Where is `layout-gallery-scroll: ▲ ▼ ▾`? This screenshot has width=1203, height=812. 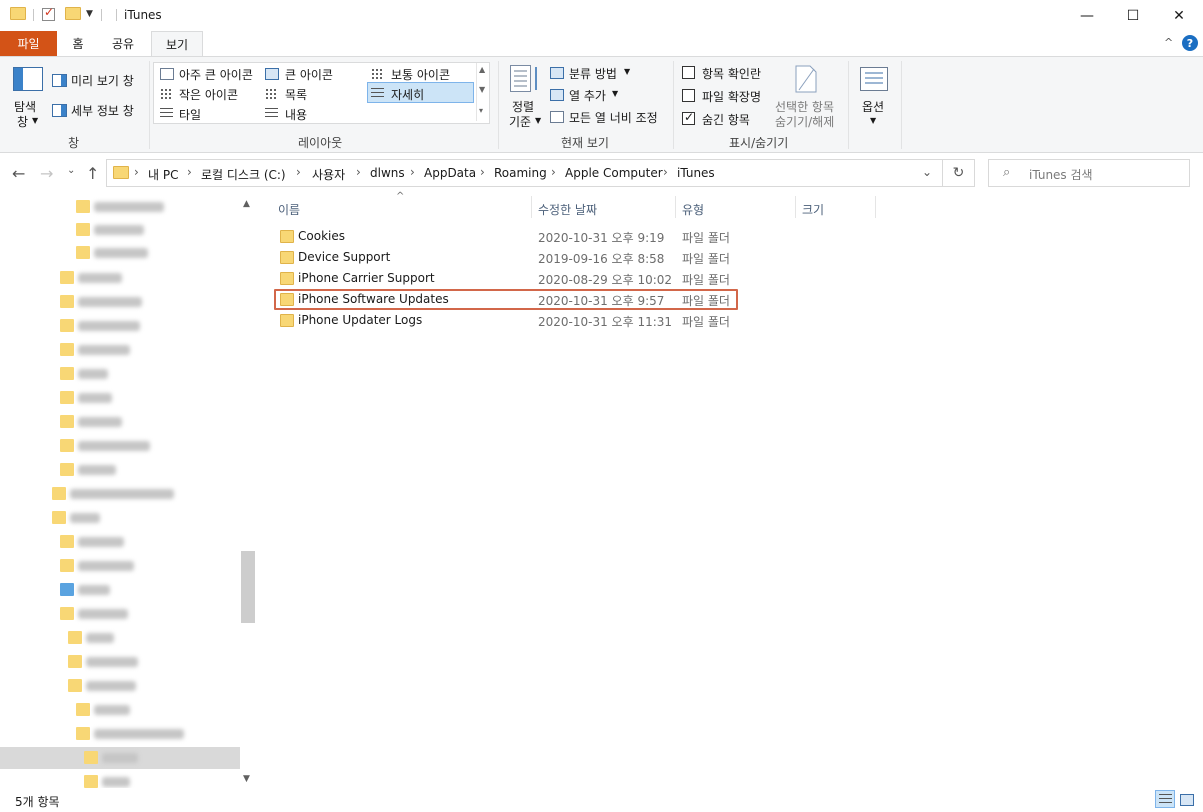 layout-gallery-scroll: ▲ ▼ ▾ is located at coordinates (482, 92).